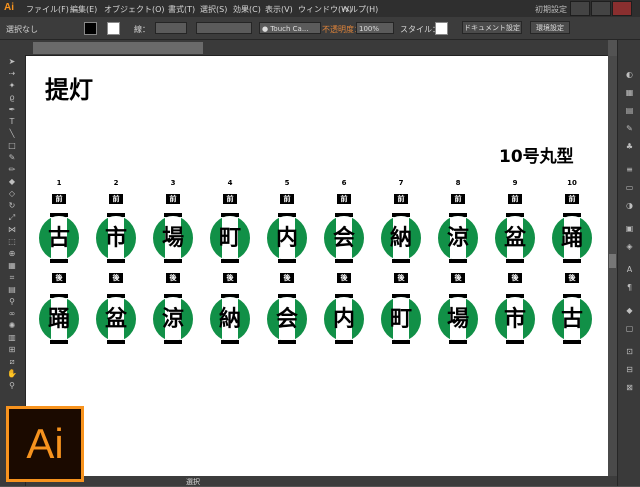  What do you see at coordinates (287, 238) in the screenshot?
I see `front-lantern: 内` at bounding box center [287, 238].